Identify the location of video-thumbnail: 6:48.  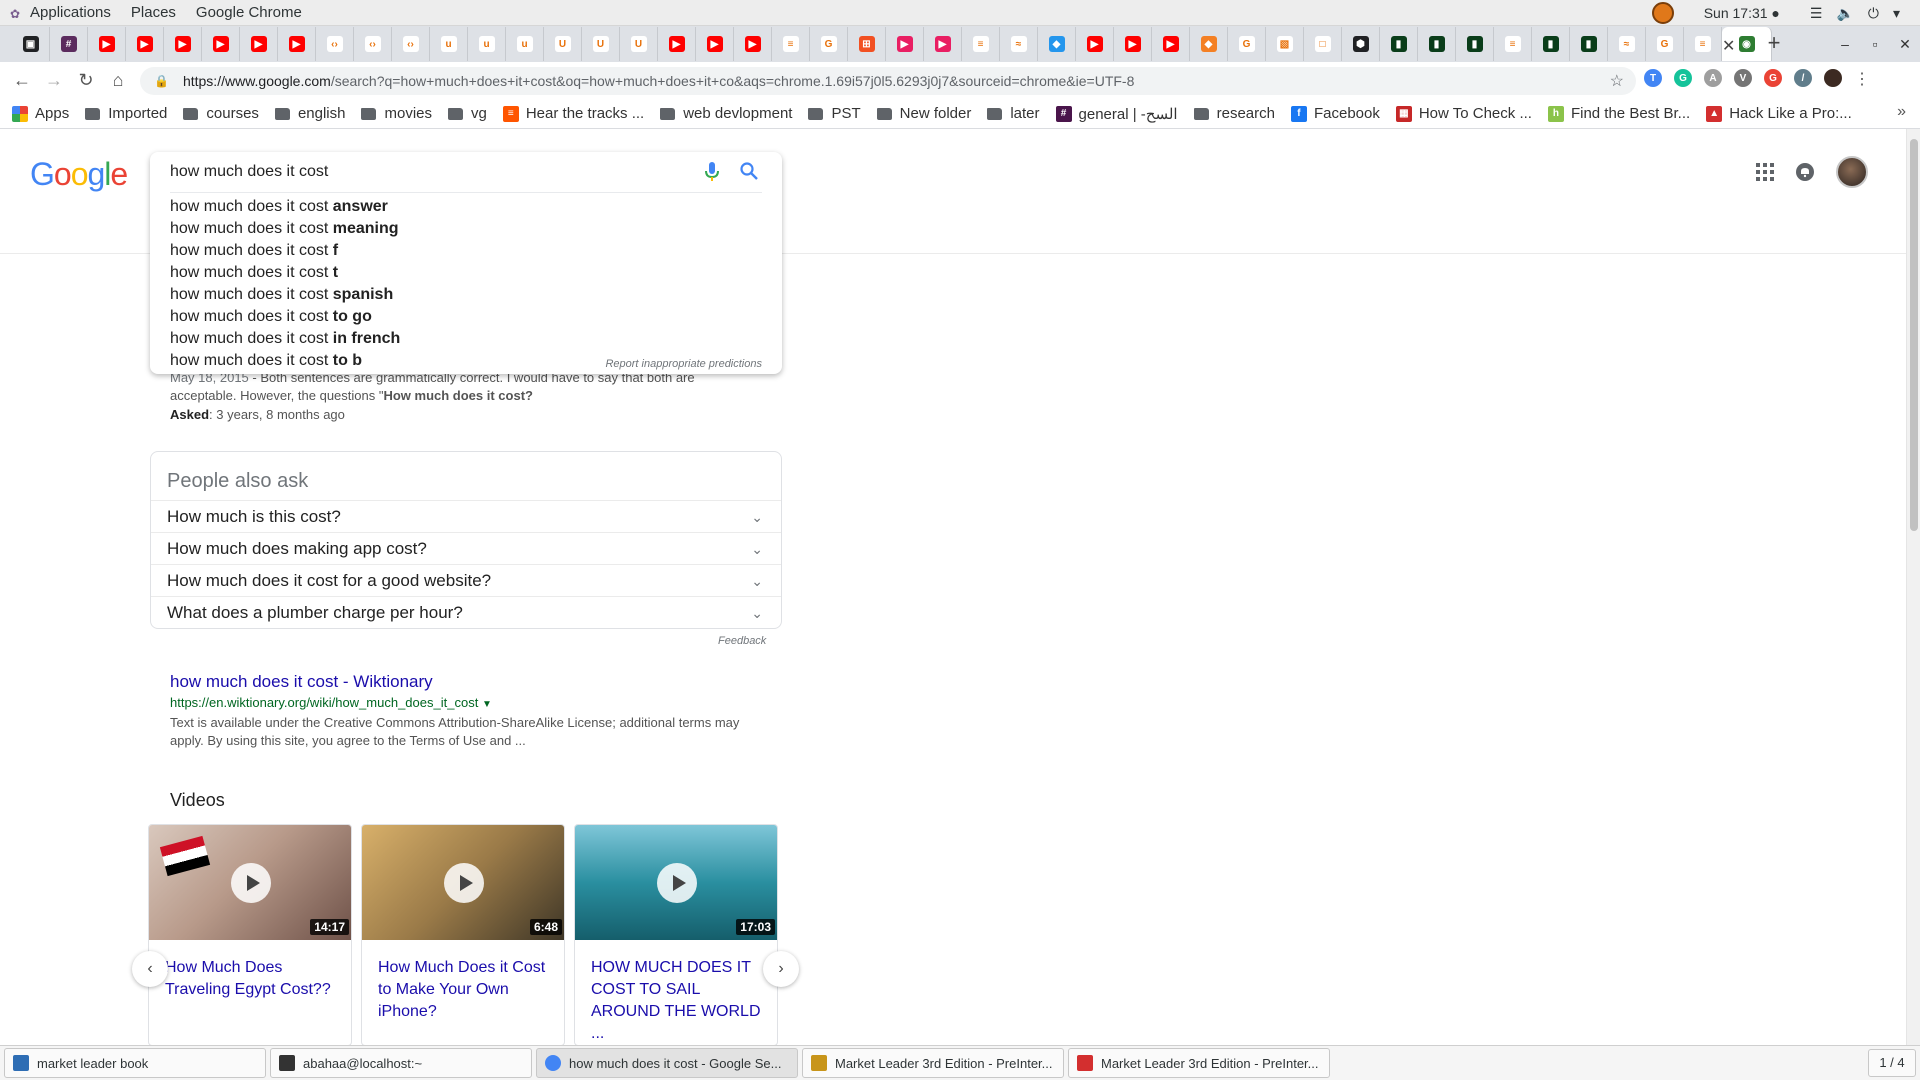
(463, 882).